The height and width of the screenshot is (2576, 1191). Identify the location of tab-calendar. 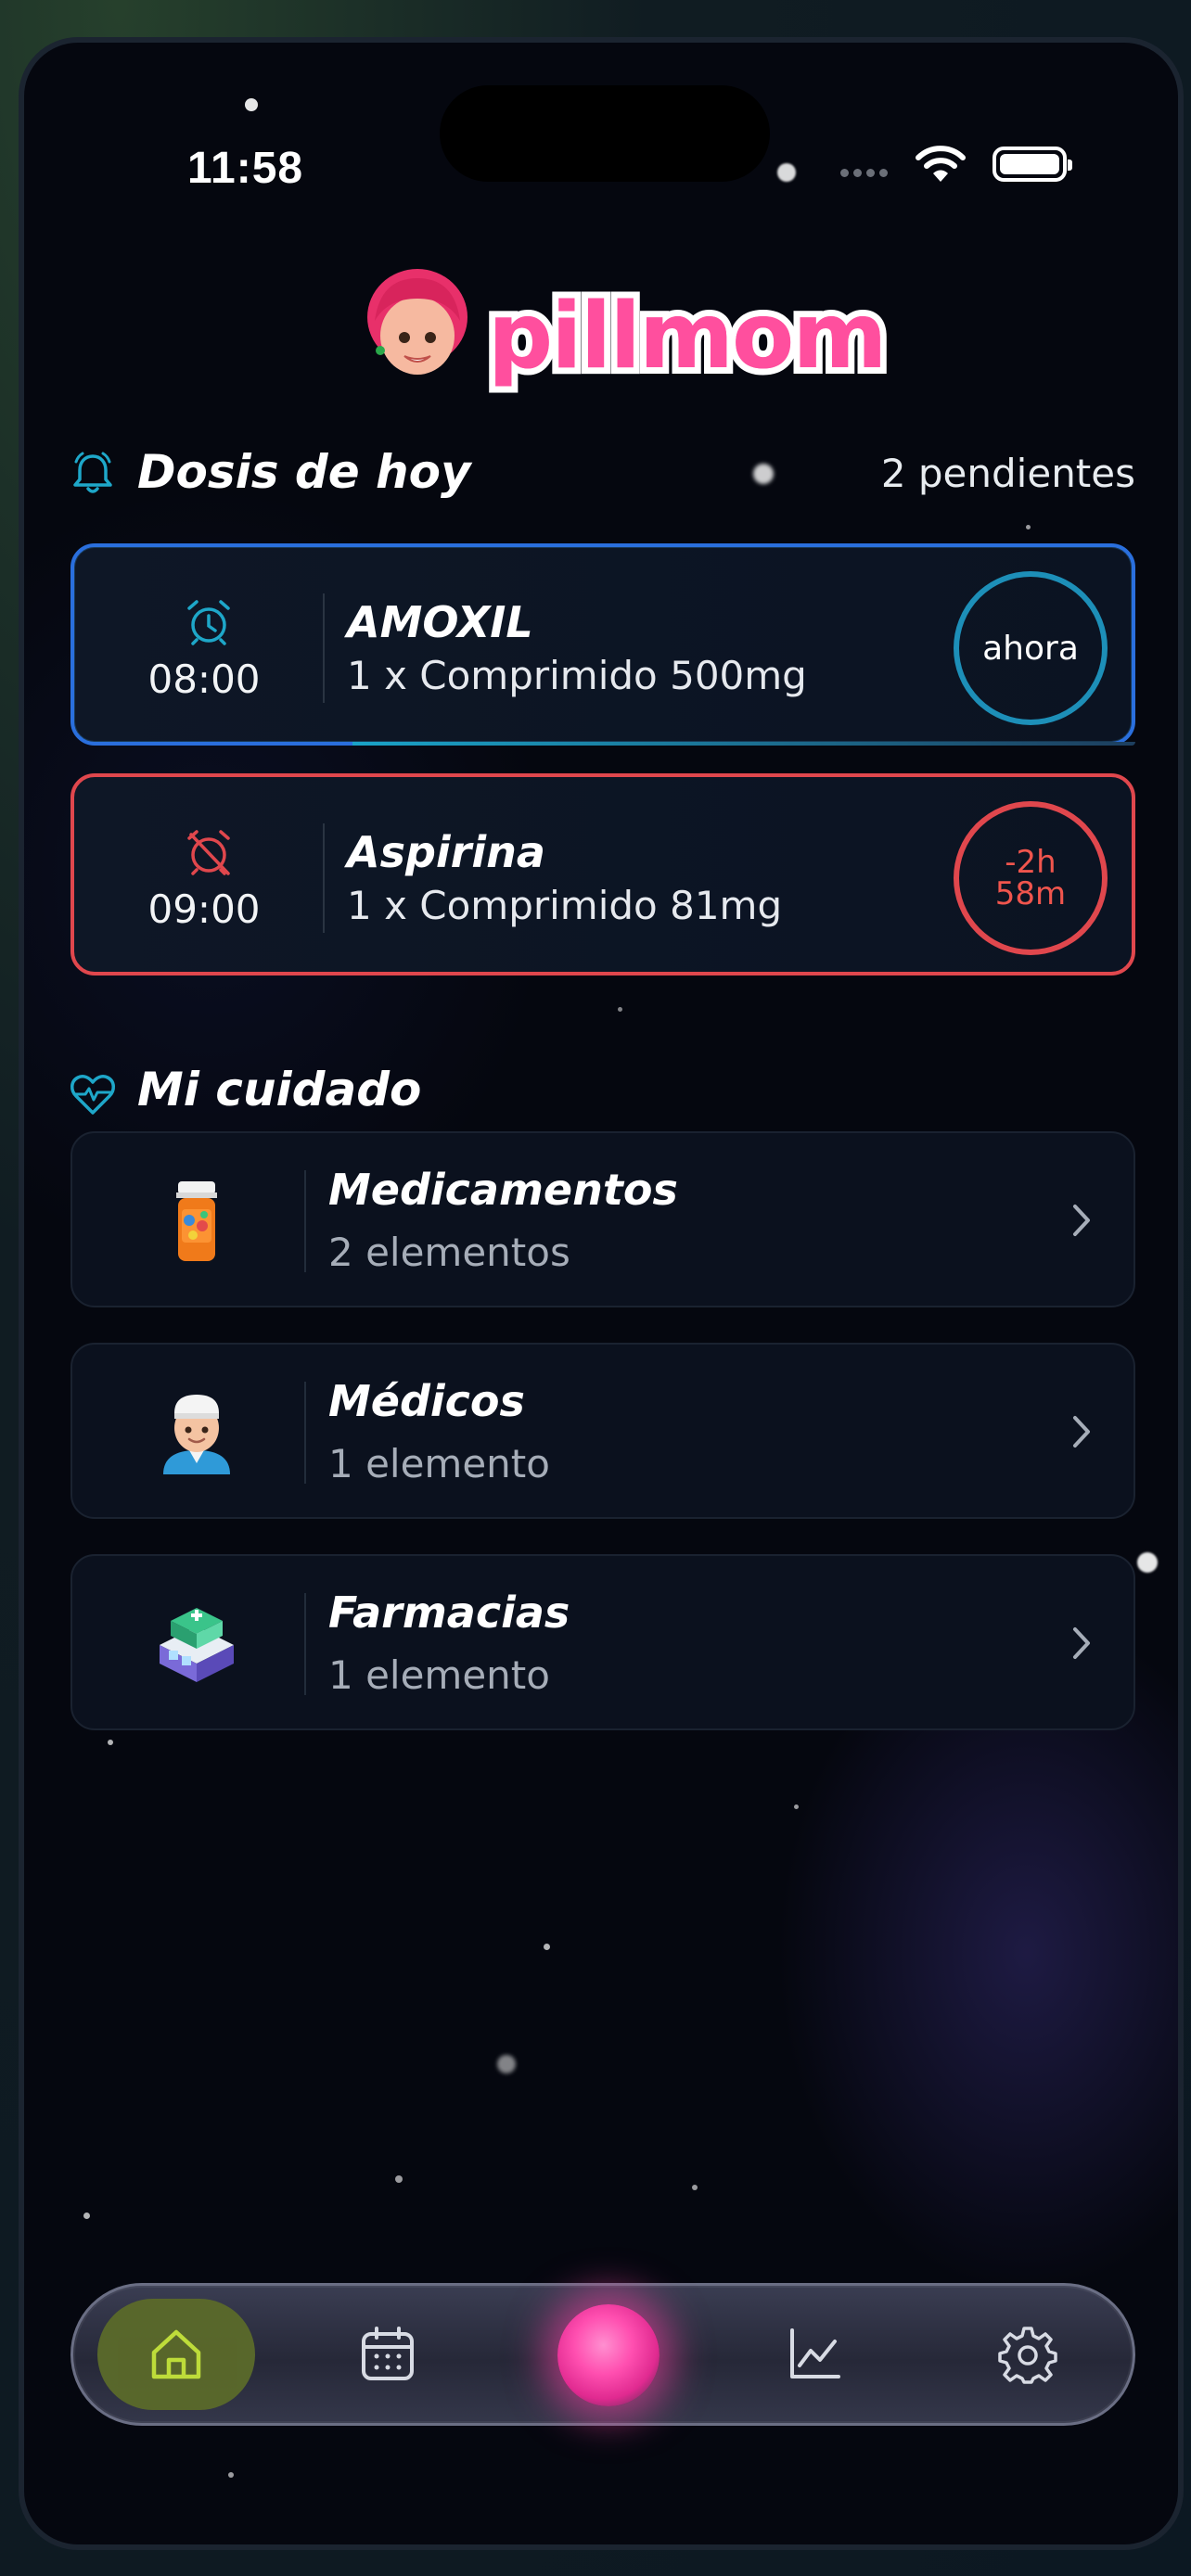
(388, 2354).